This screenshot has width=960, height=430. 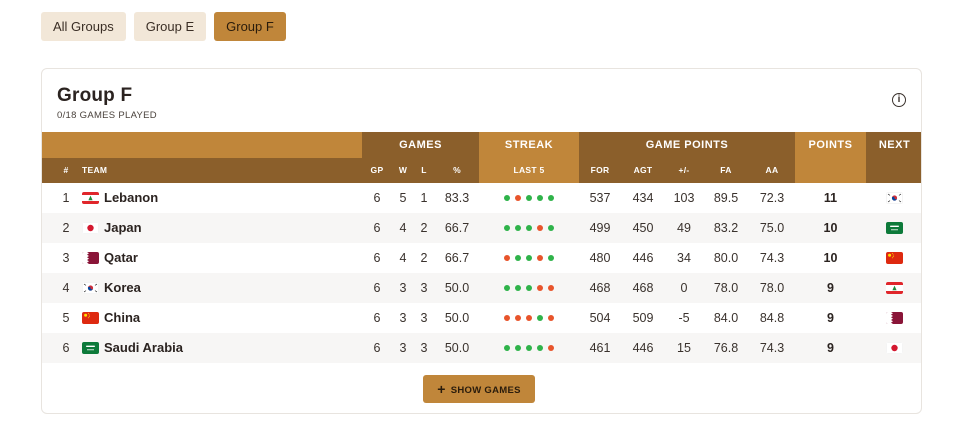 I want to click on next-opponent-korea-flag-icon, so click(x=894, y=198).